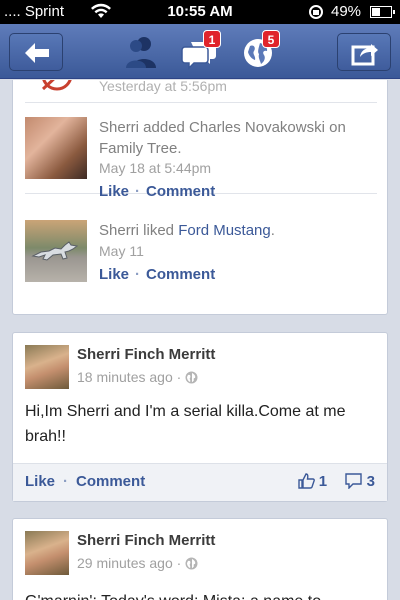  I want to click on thumbs-up-icon, so click(306, 483).